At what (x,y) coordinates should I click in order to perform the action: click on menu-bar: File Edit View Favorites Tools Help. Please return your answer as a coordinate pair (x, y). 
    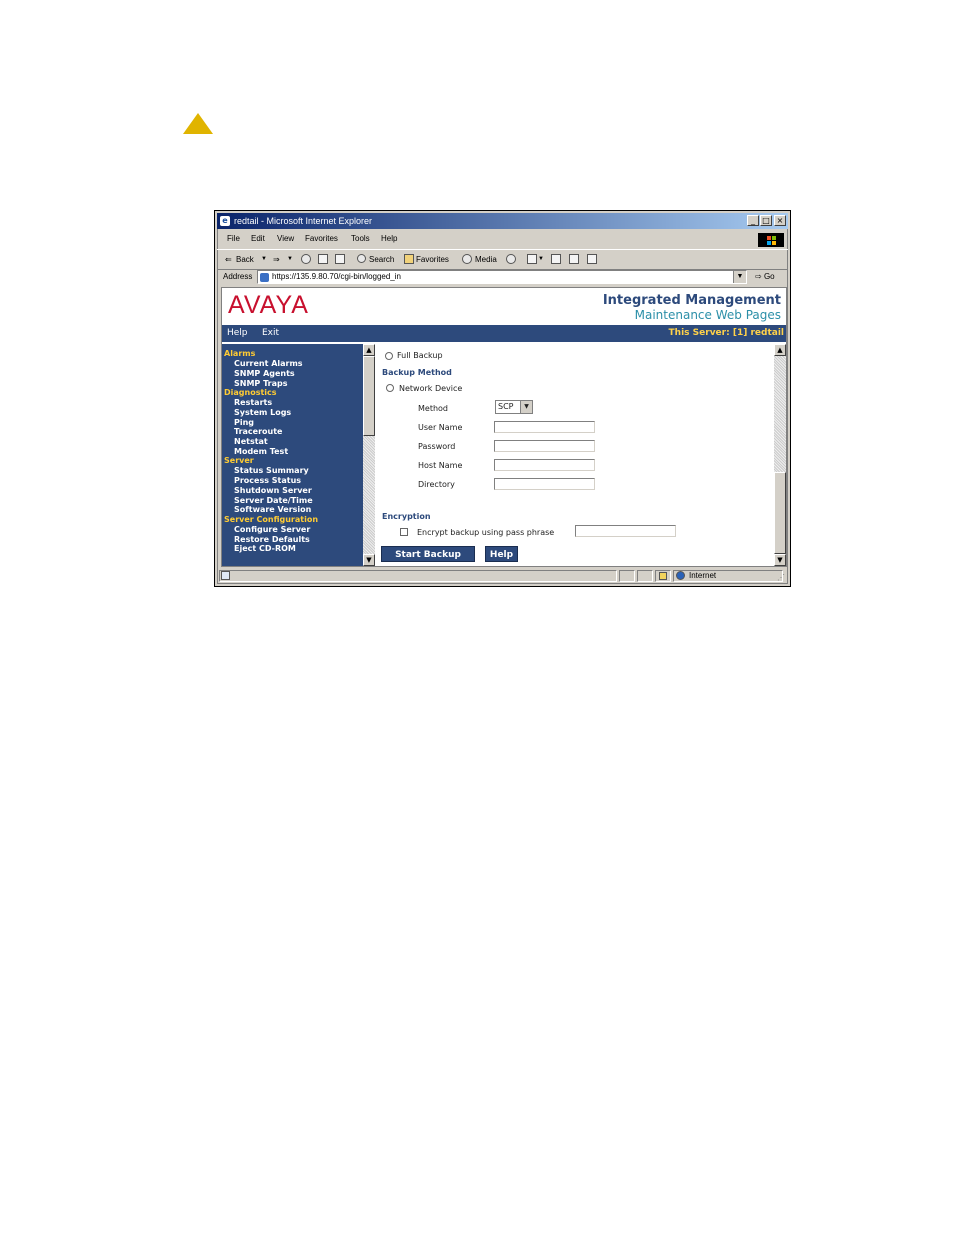
    Looking at the image, I should click on (502, 239).